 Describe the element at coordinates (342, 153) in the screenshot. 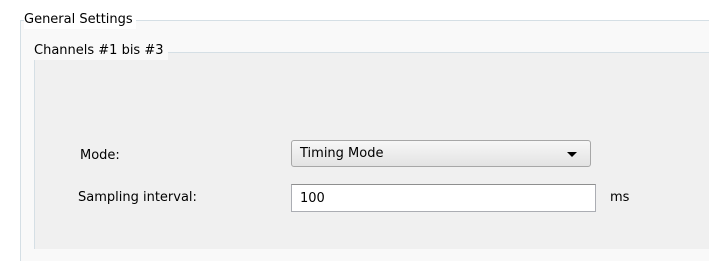

I see `mode-select-value: Timing Mode` at that location.